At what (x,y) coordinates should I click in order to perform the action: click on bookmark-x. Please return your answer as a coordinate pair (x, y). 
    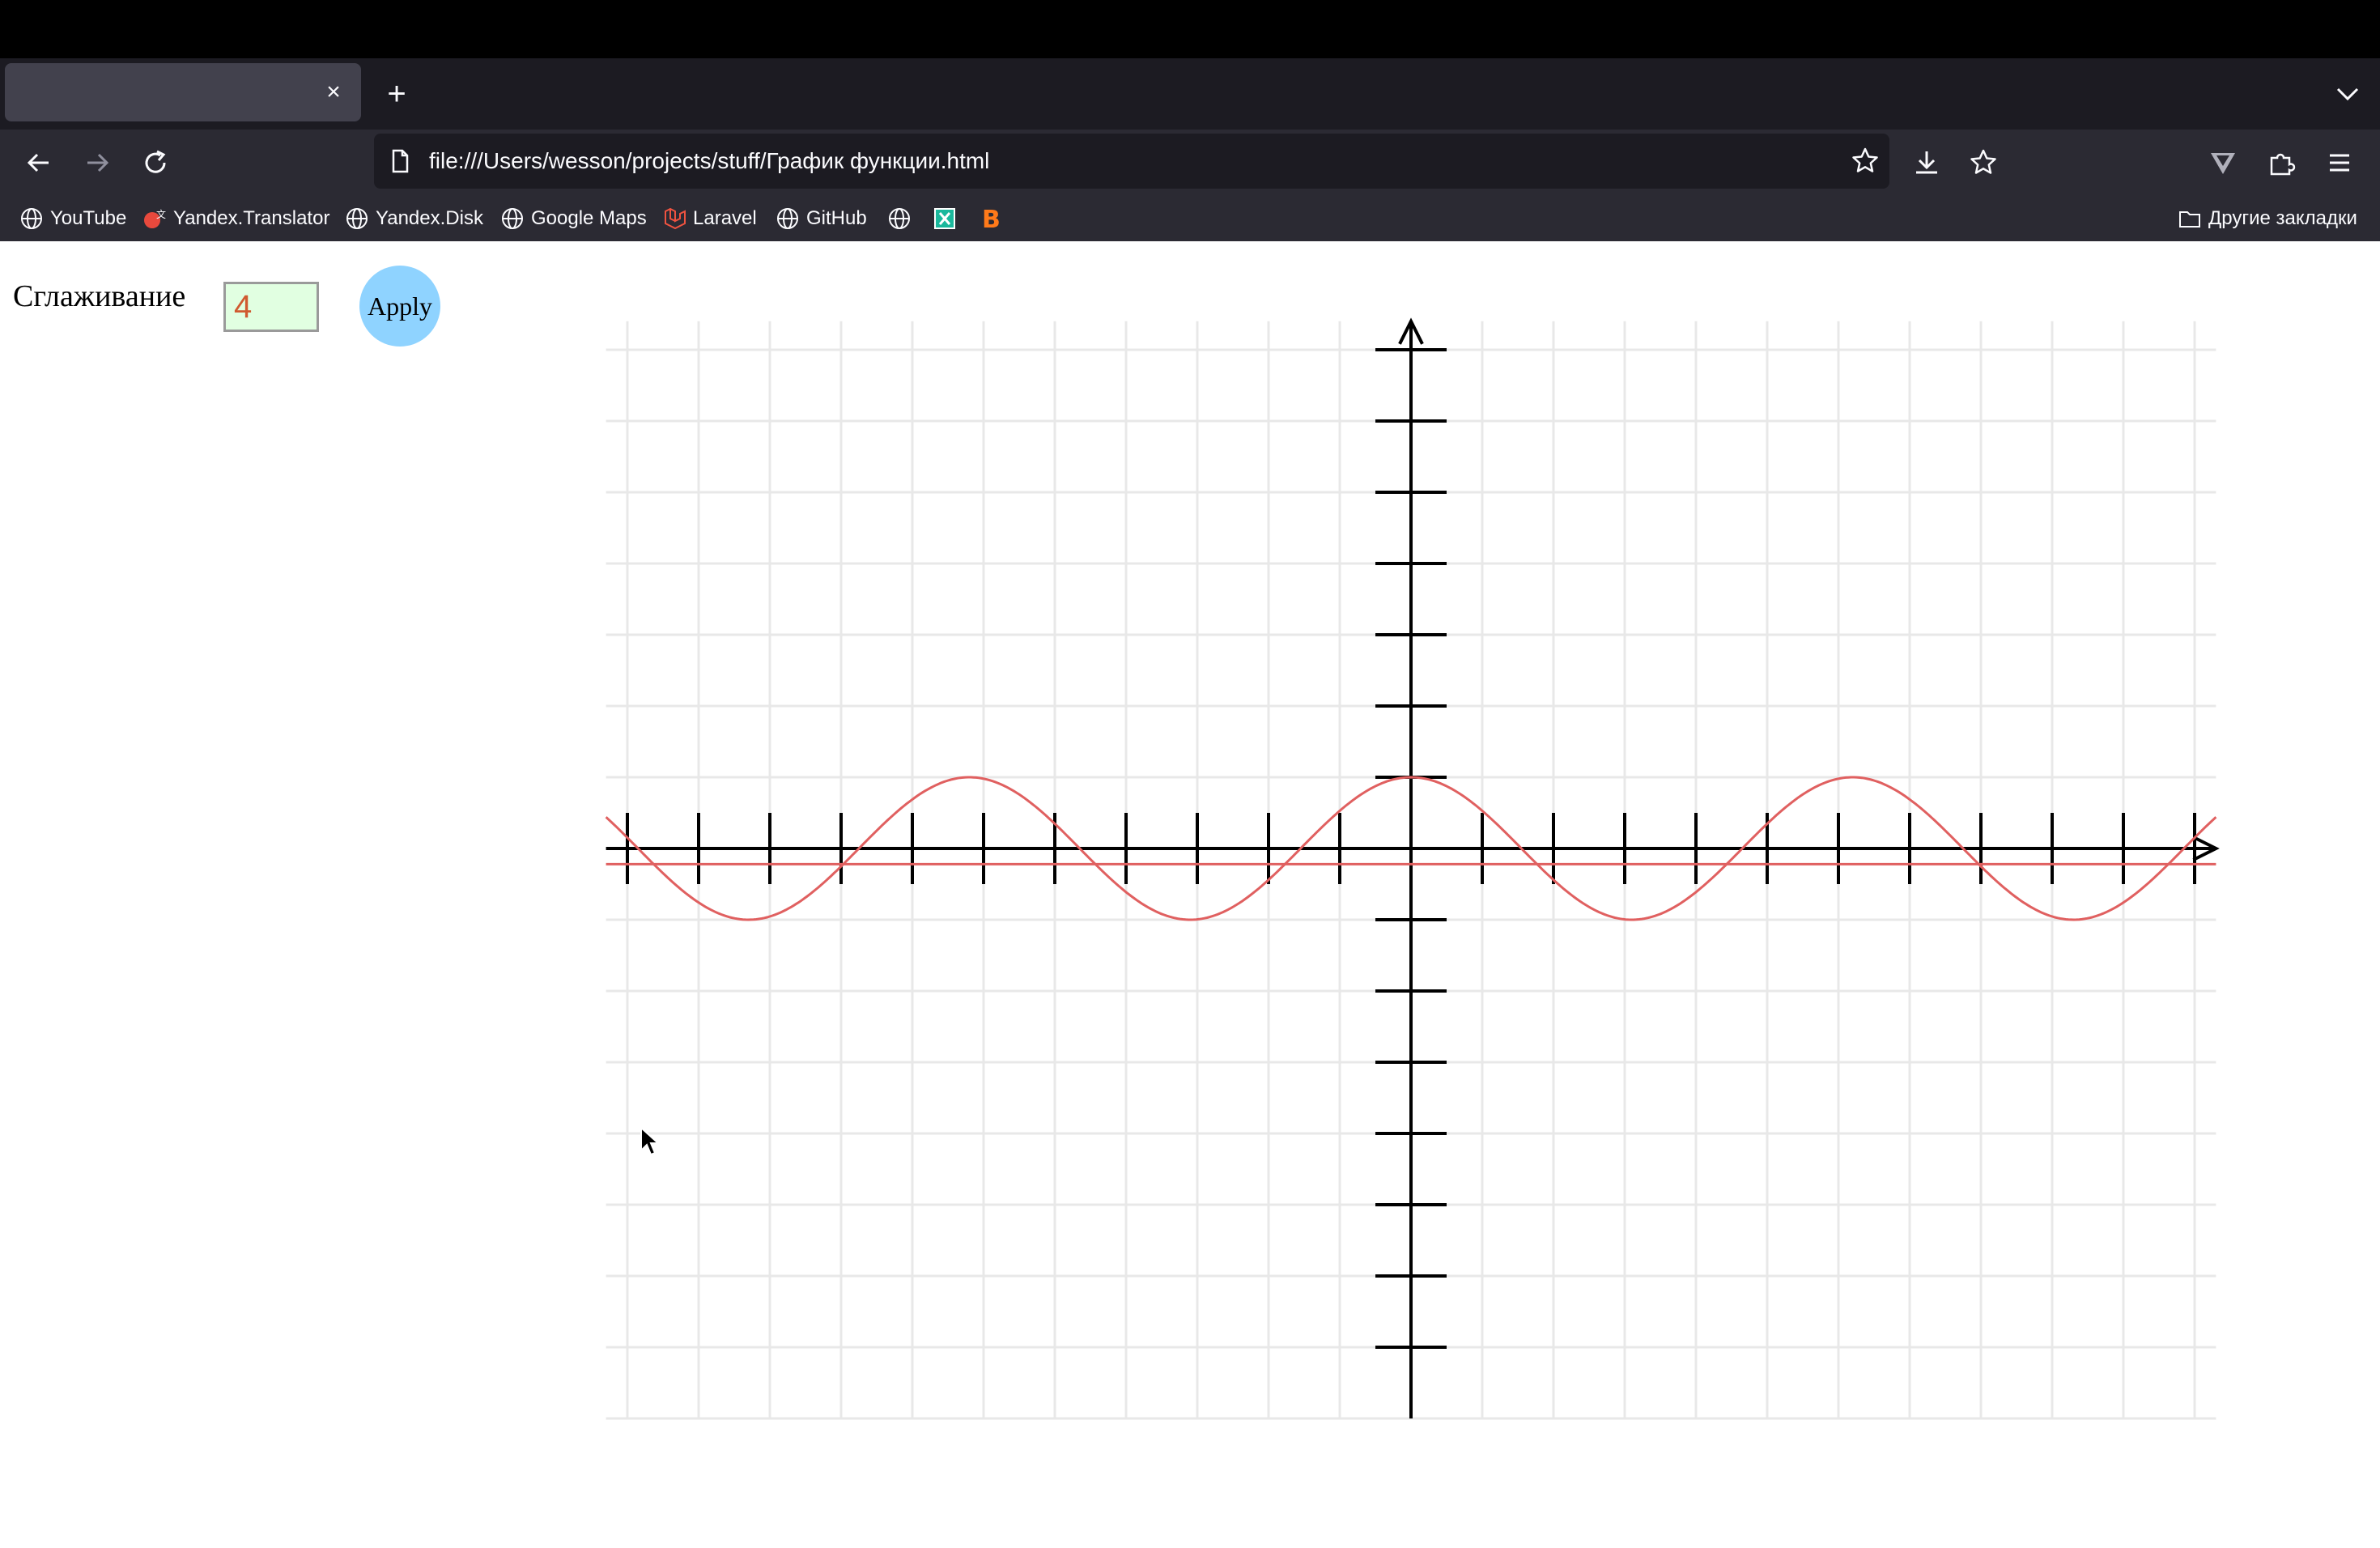
    Looking at the image, I should click on (948, 219).